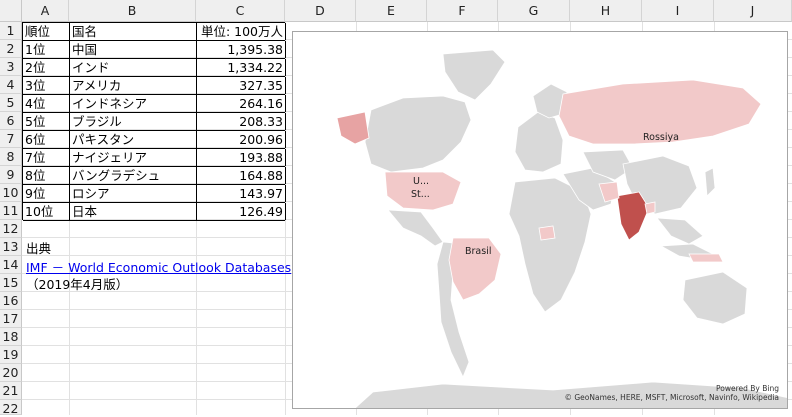 This screenshot has width=792, height=417. I want to click on row-header-4: 4, so click(11, 85).